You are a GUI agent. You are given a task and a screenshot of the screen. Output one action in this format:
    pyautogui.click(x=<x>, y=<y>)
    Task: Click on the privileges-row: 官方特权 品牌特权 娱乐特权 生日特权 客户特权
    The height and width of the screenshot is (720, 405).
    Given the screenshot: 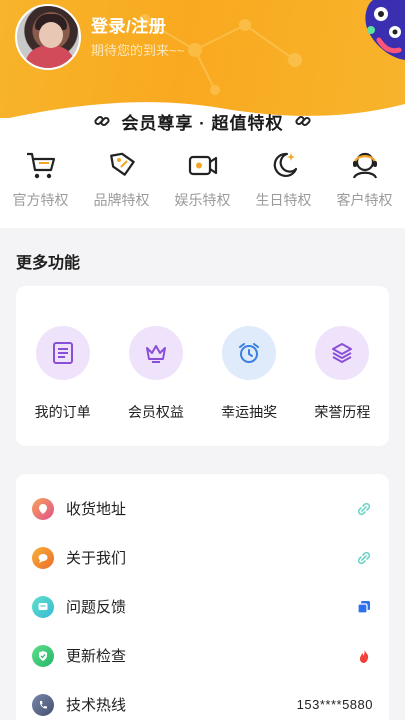 What is the action you would take?
    pyautogui.click(x=202, y=183)
    